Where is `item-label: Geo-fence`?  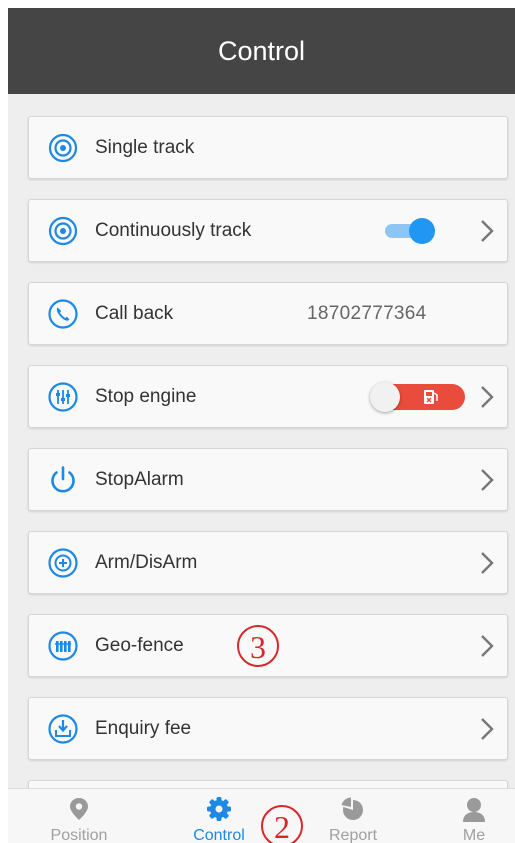
item-label: Geo-fence is located at coordinates (139, 645).